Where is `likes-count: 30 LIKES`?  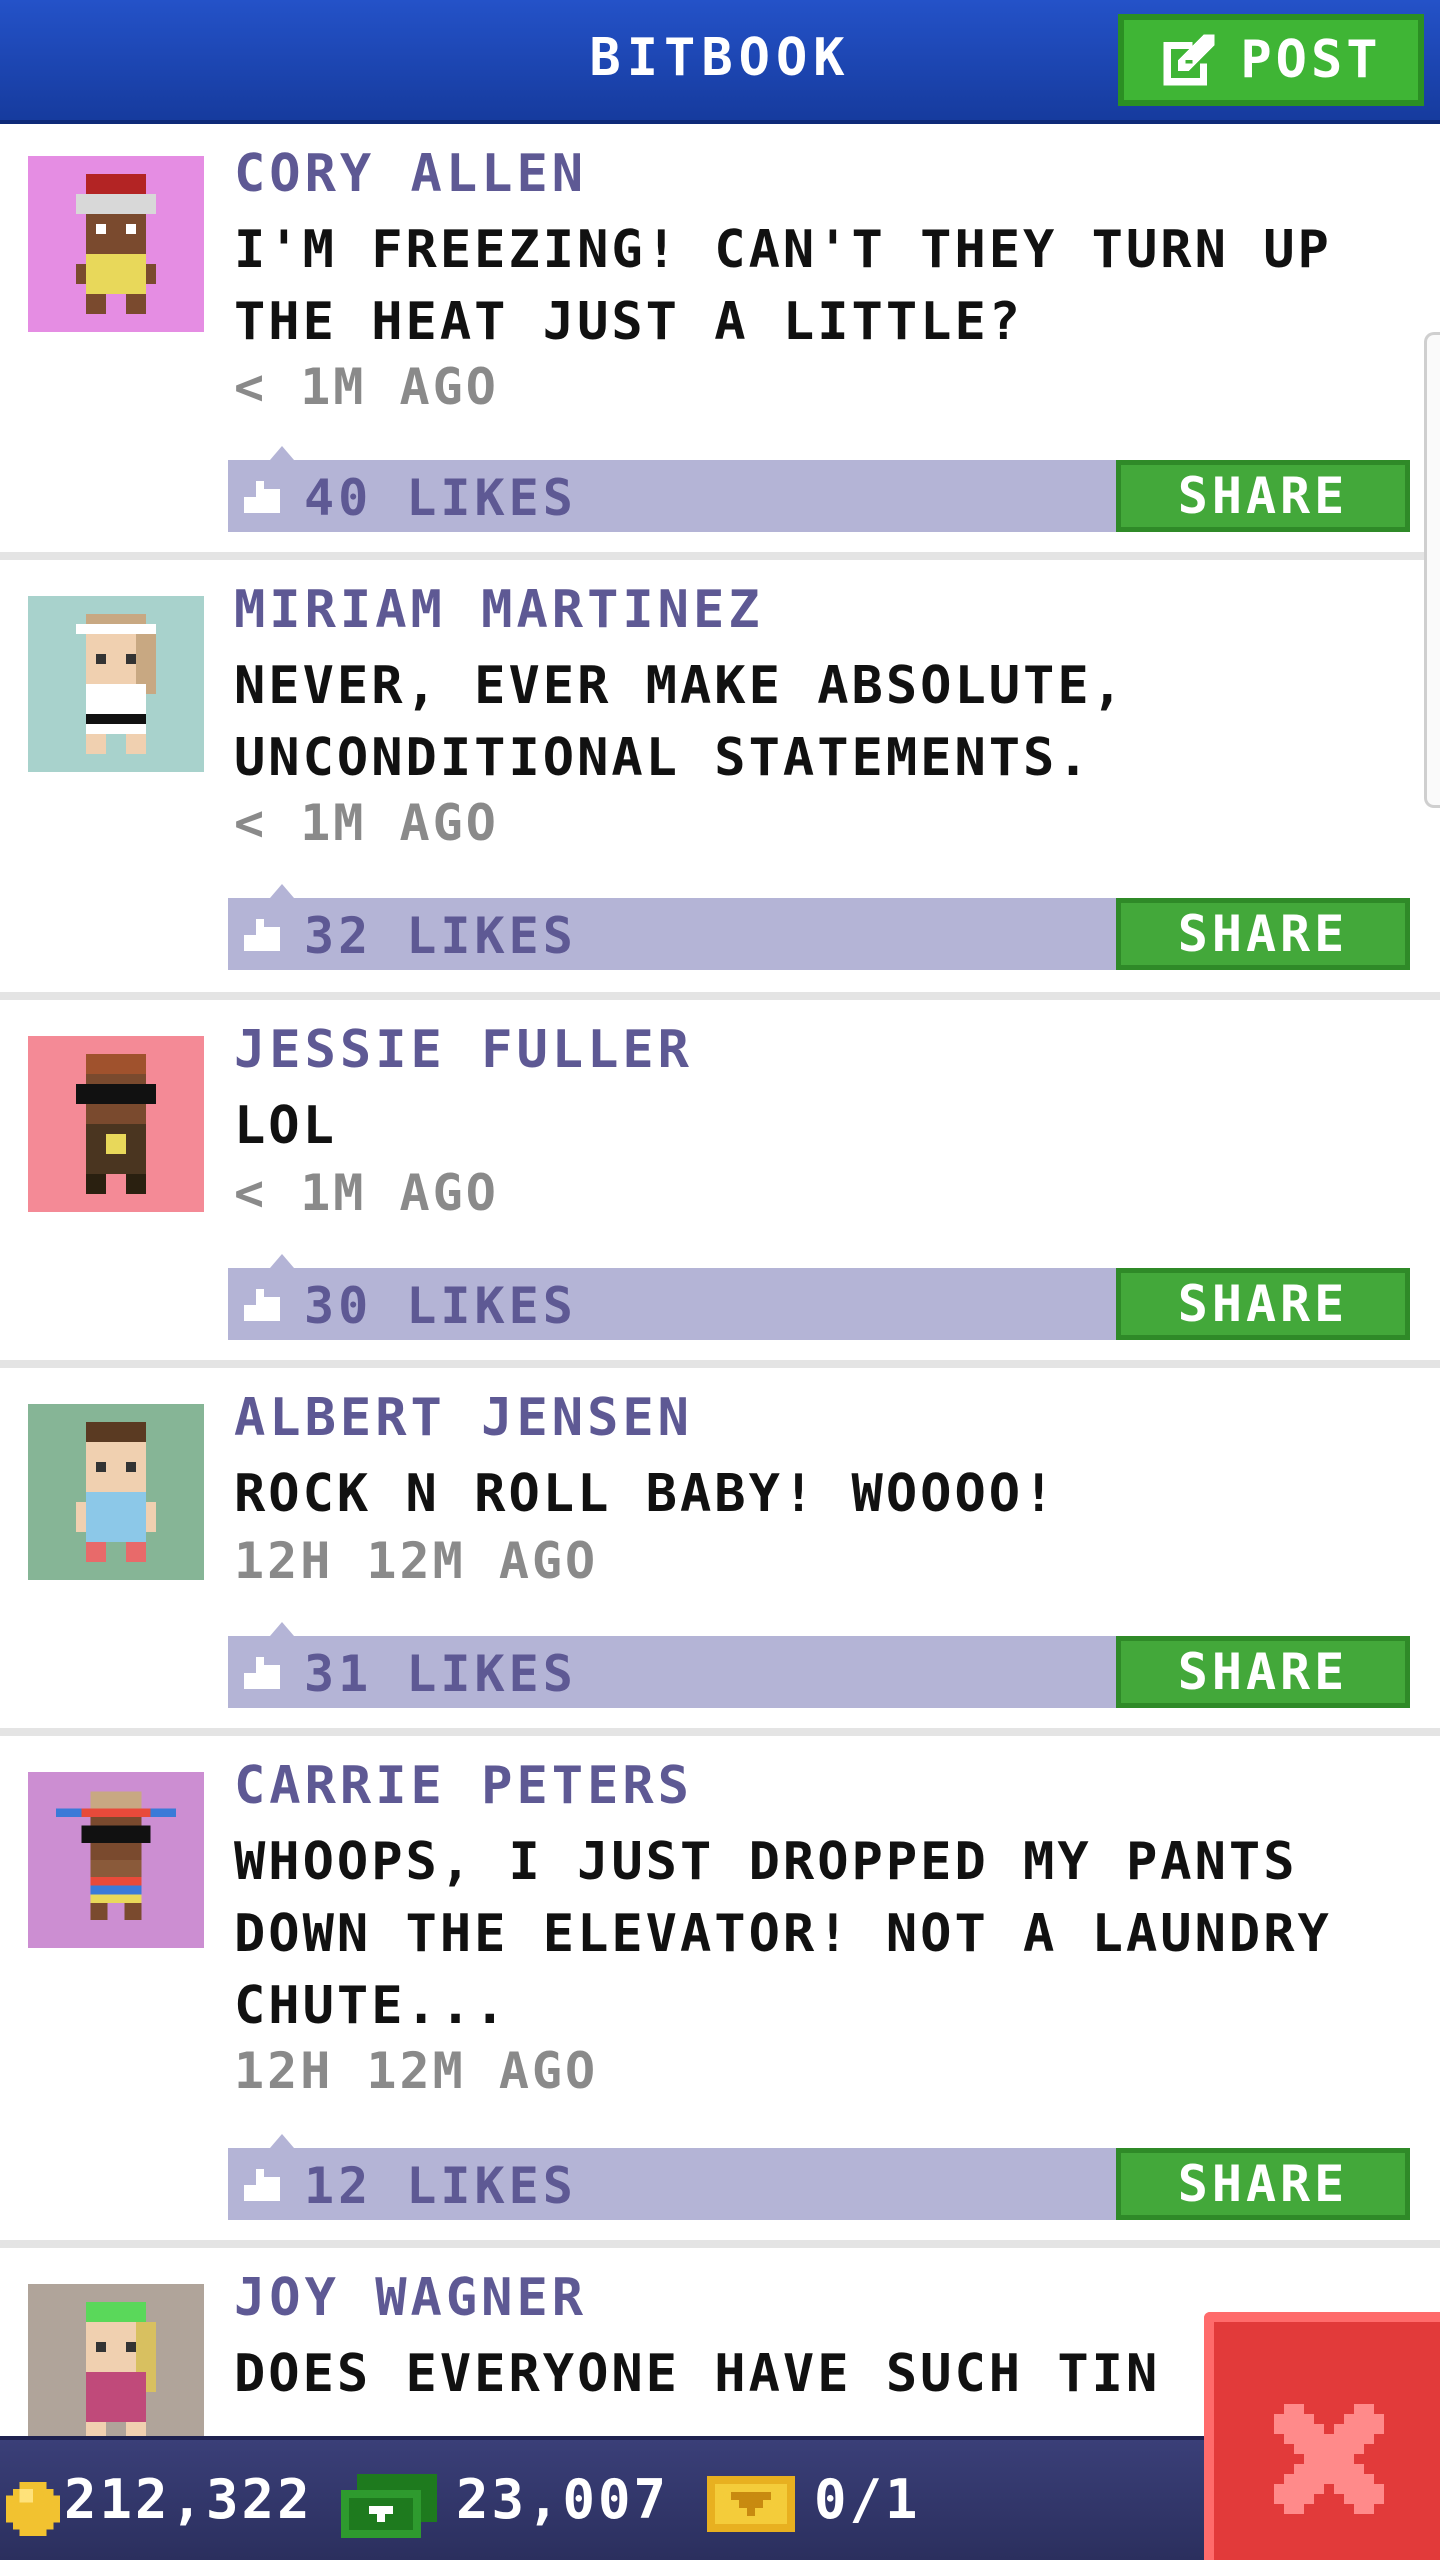 likes-count: 30 LIKES is located at coordinates (440, 1306).